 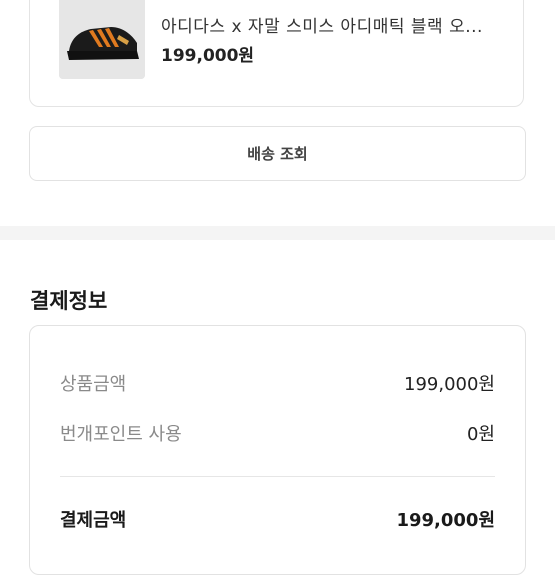 What do you see at coordinates (93, 384) in the screenshot?
I see `product-amount-label: 상품금액` at bounding box center [93, 384].